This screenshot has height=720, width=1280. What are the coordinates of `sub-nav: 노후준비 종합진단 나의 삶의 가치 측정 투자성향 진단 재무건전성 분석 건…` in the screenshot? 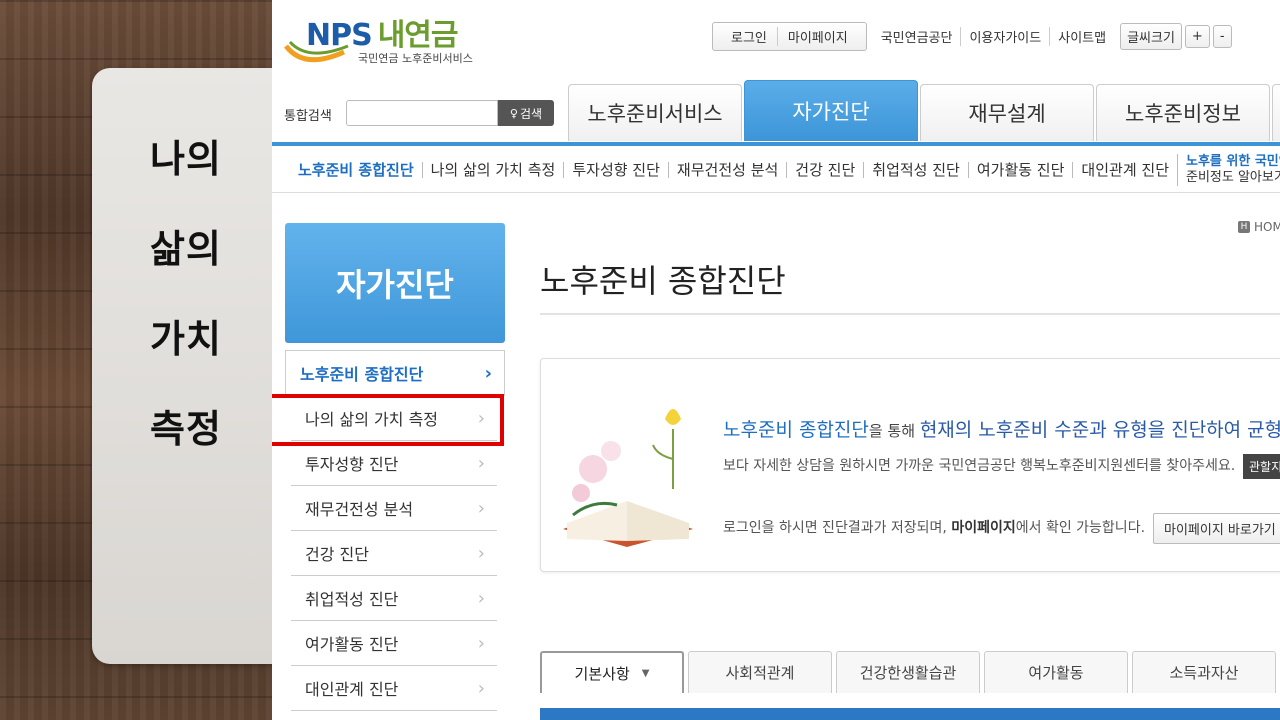 It's located at (789, 170).